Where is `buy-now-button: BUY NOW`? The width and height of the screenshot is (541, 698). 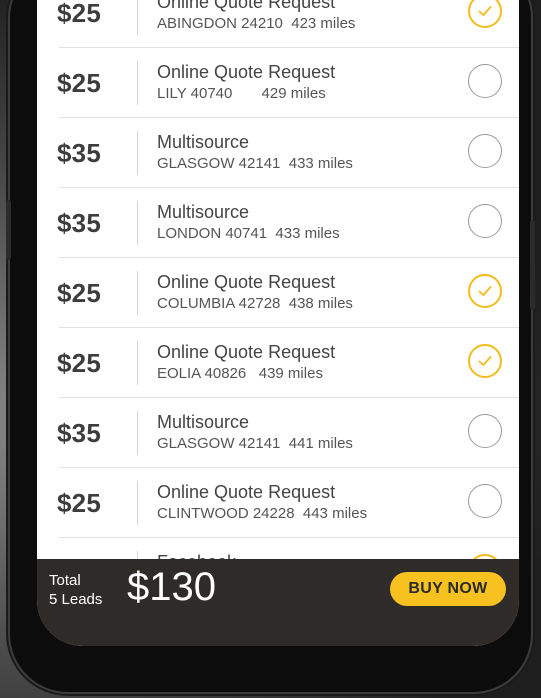 buy-now-button: BUY NOW is located at coordinates (448, 589).